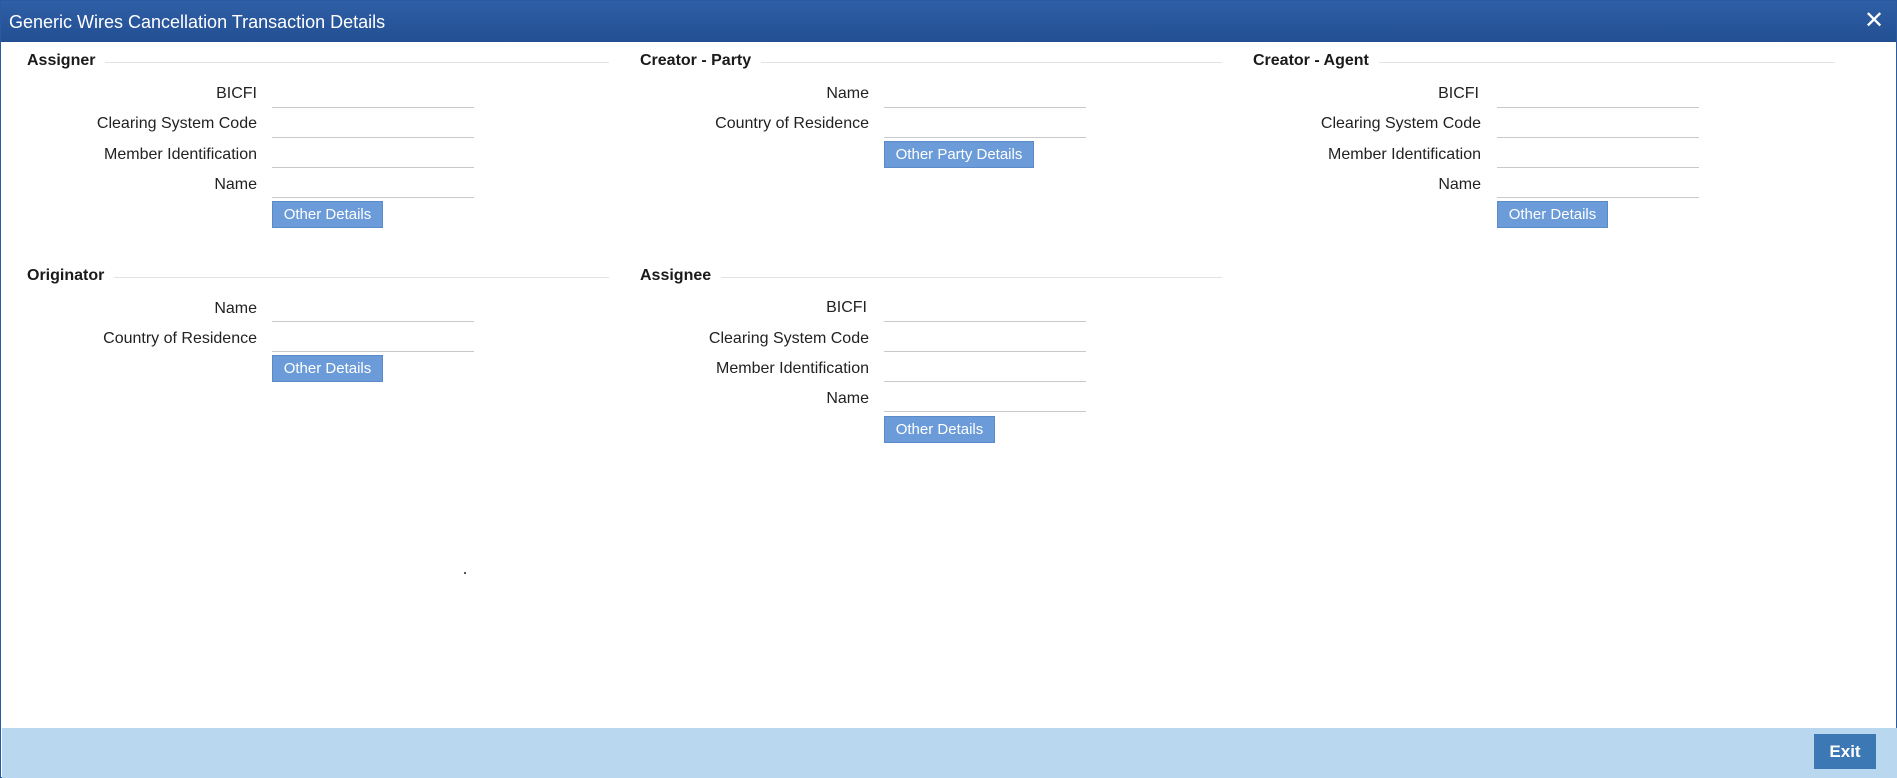  Describe the element at coordinates (1598, 96) in the screenshot. I see `creator-agent-bicfi-input` at that location.